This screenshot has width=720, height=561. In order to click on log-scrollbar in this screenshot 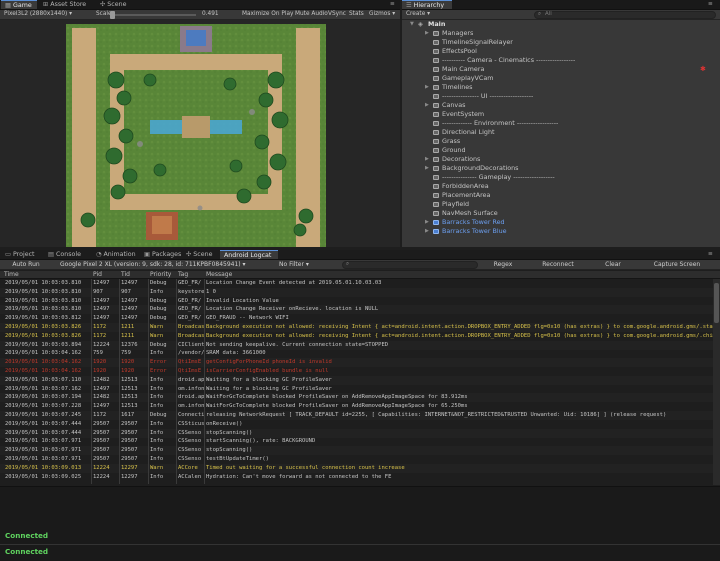, I will do `click(716, 382)`.